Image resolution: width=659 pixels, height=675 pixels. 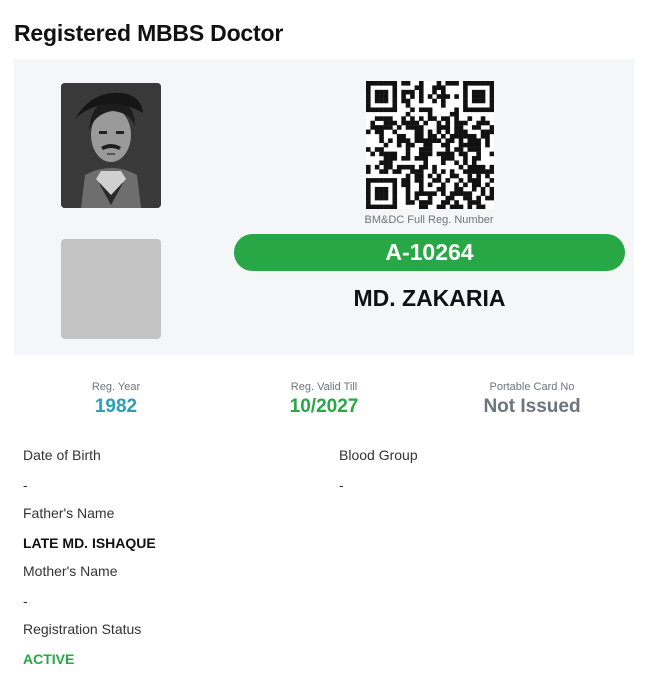 I want to click on reg-number-badge: A-10264, so click(x=429, y=252).